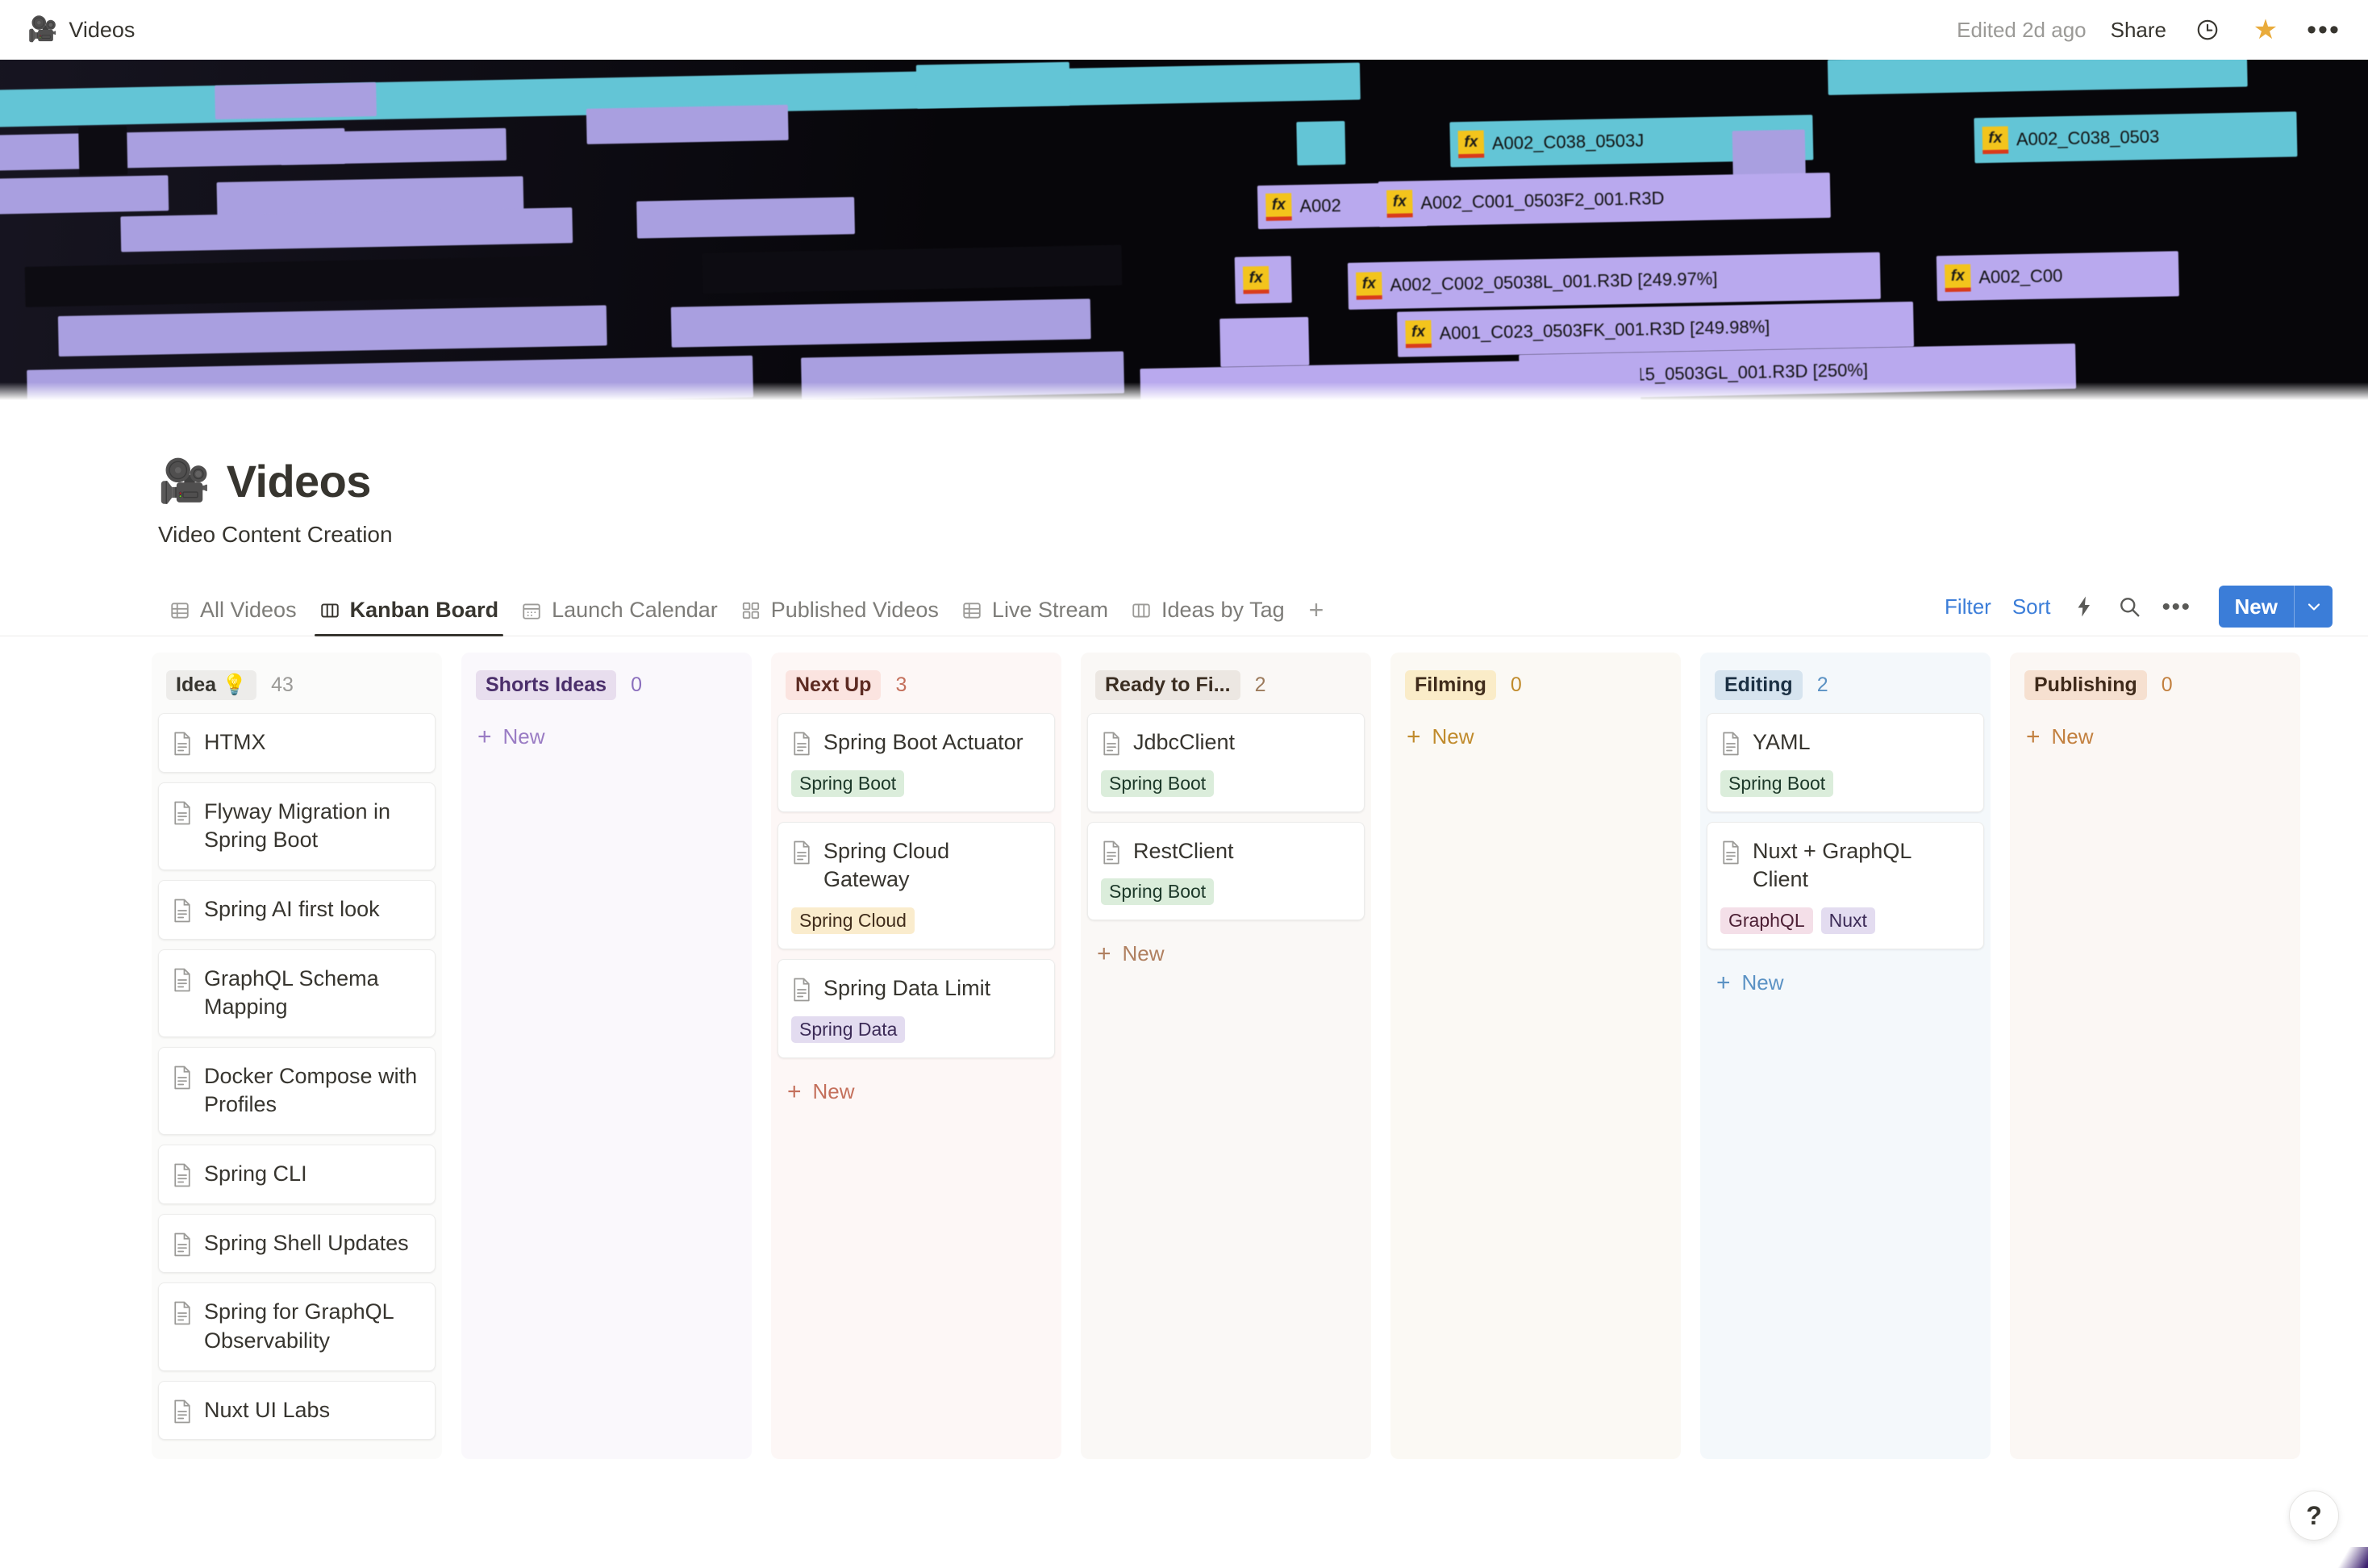 This screenshot has height=1568, width=2368. I want to click on kanban-card: YAML Spring Boot, so click(1846, 763).